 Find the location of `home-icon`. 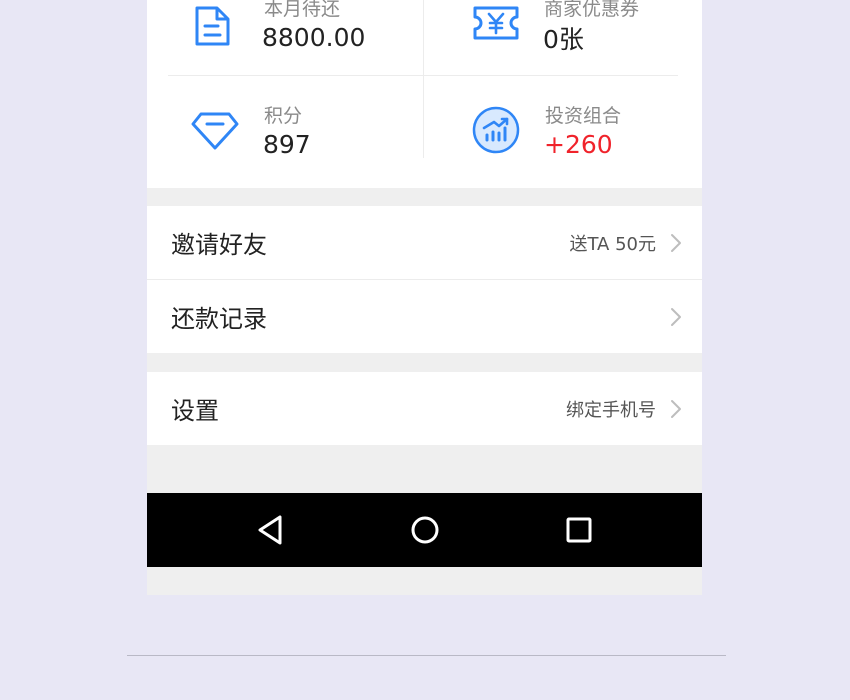

home-icon is located at coordinates (425, 530).